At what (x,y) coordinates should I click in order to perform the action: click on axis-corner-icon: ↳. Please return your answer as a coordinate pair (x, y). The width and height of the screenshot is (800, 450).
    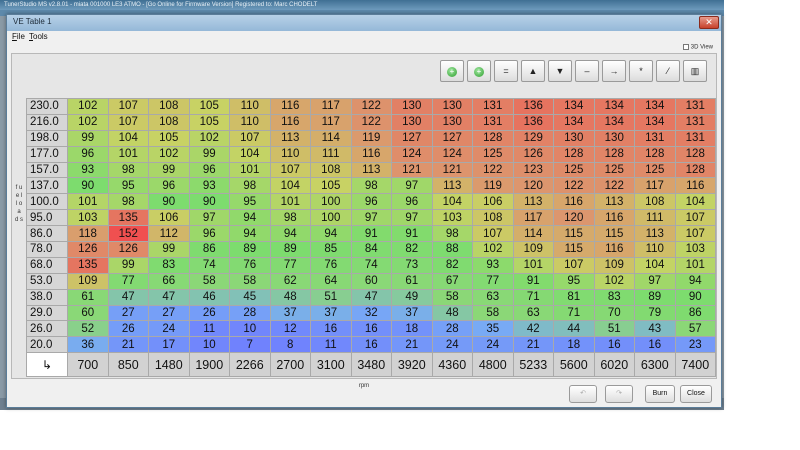
    Looking at the image, I should click on (47, 365).